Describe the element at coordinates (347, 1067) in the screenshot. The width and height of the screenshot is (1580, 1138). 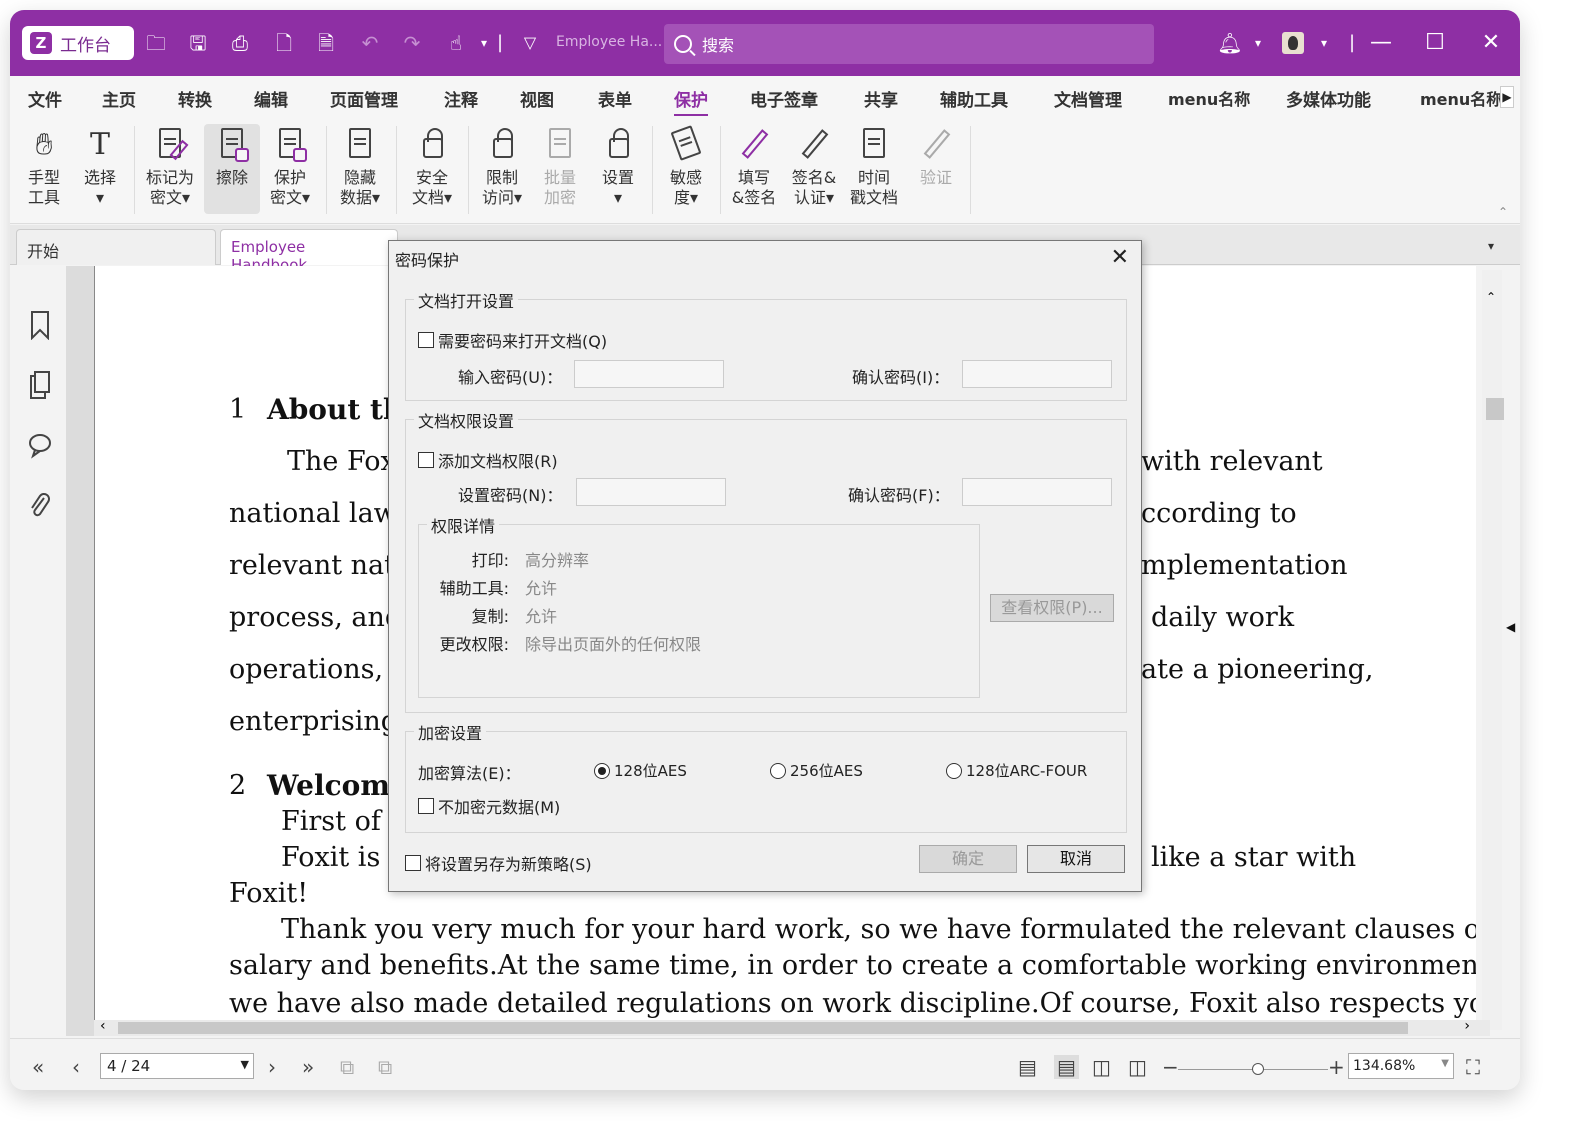
I see `previous-view-icon: ⧉` at that location.